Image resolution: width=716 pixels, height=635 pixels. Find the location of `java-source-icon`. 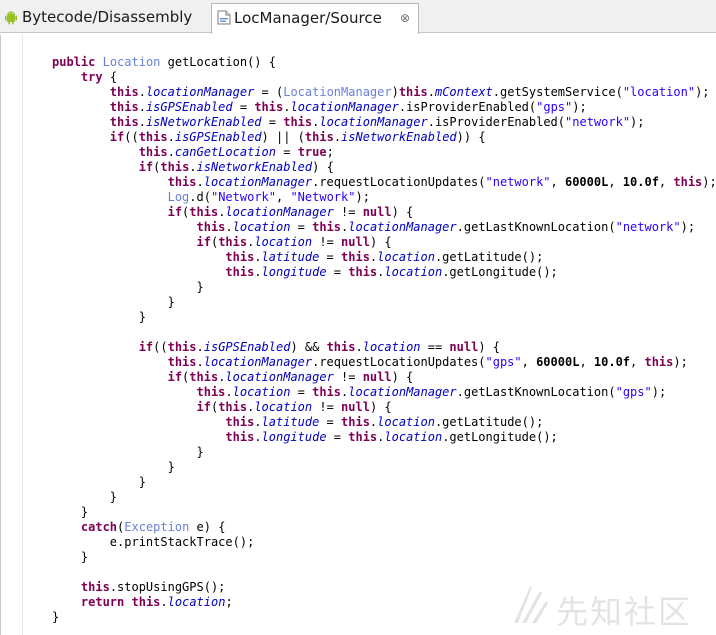

java-source-icon is located at coordinates (224, 17).